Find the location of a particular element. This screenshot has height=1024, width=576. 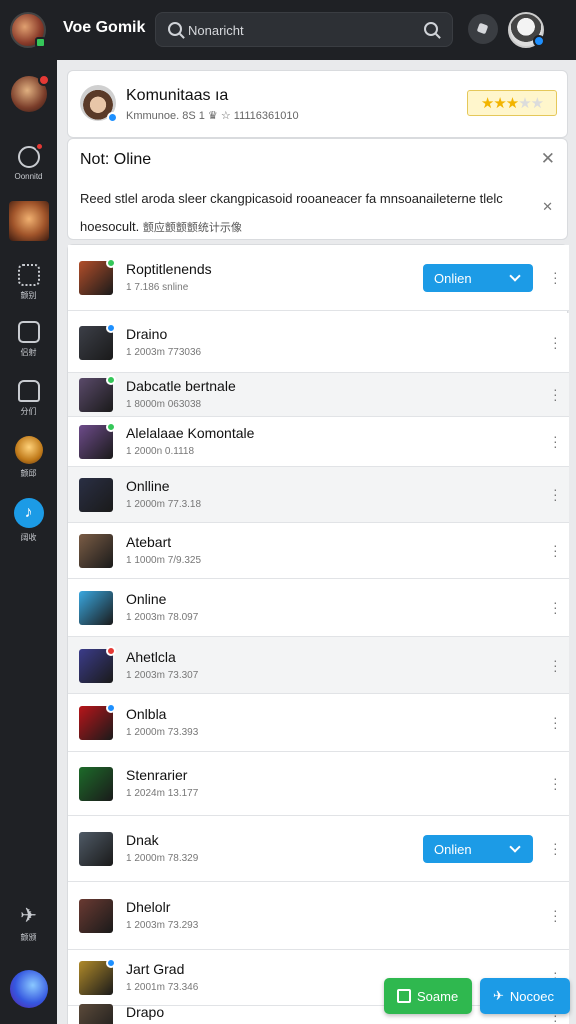

list-item: Roptitlenends 1 7.186 snline Onlien · · · is located at coordinates (318, 278).